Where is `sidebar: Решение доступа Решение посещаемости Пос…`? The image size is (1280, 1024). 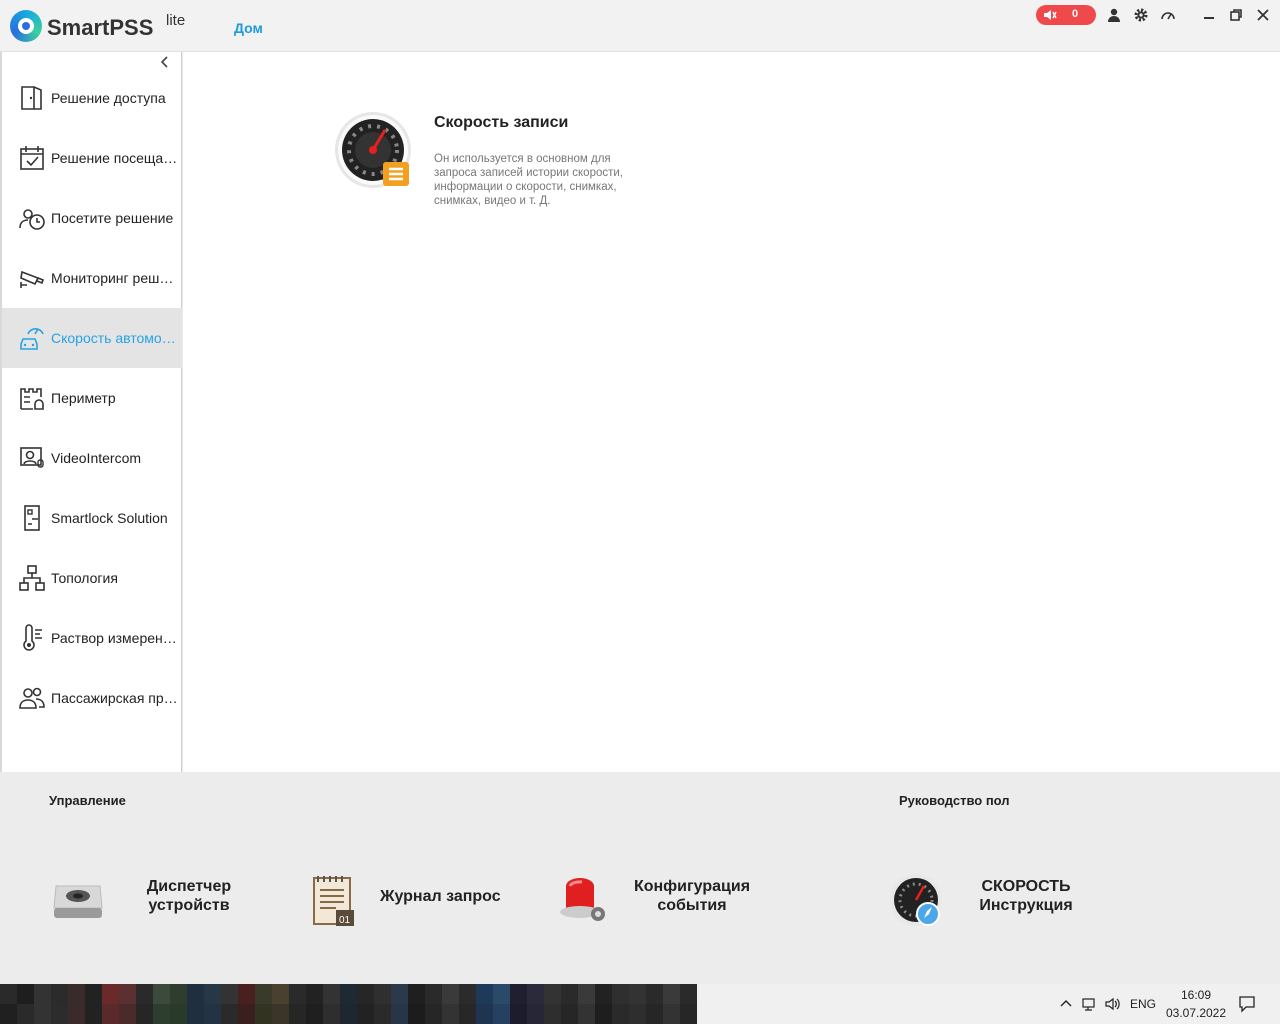 sidebar: Решение доступа Решение посещаемости Пос… is located at coordinates (91, 412).